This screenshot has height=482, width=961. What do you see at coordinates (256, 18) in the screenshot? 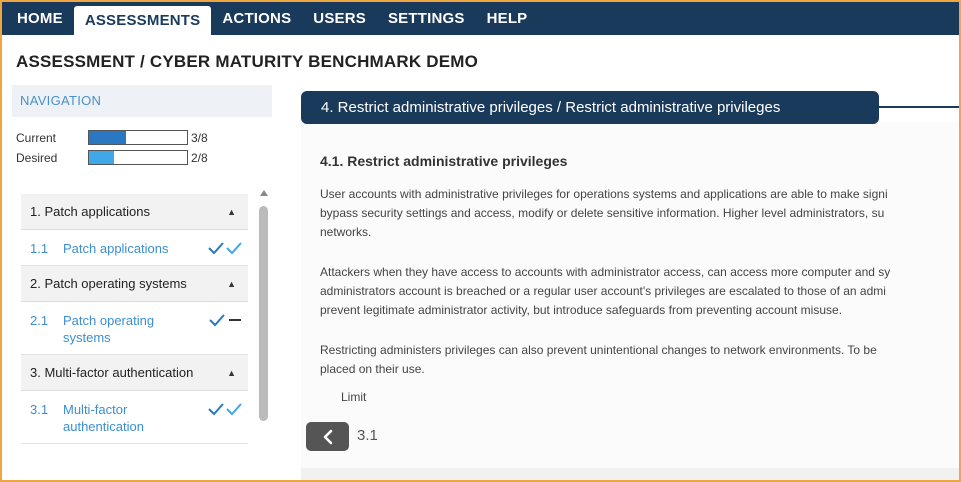
I see `tab-actions: ACTIONS` at bounding box center [256, 18].